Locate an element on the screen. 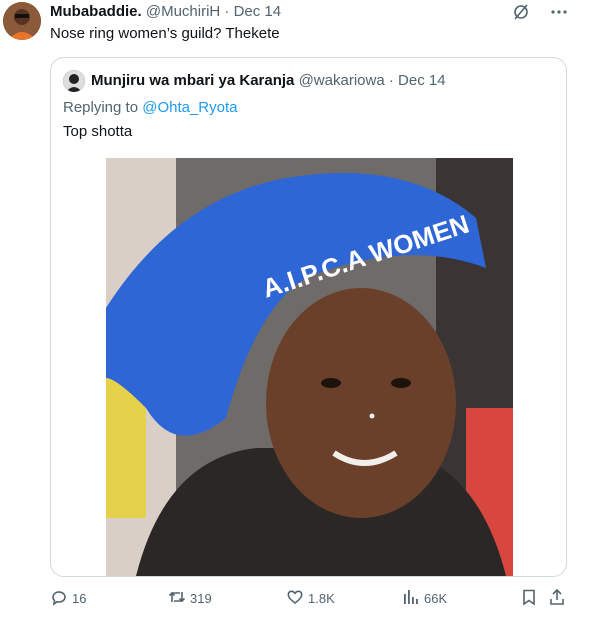 The image size is (589, 619). share-button is located at coordinates (557, 598).